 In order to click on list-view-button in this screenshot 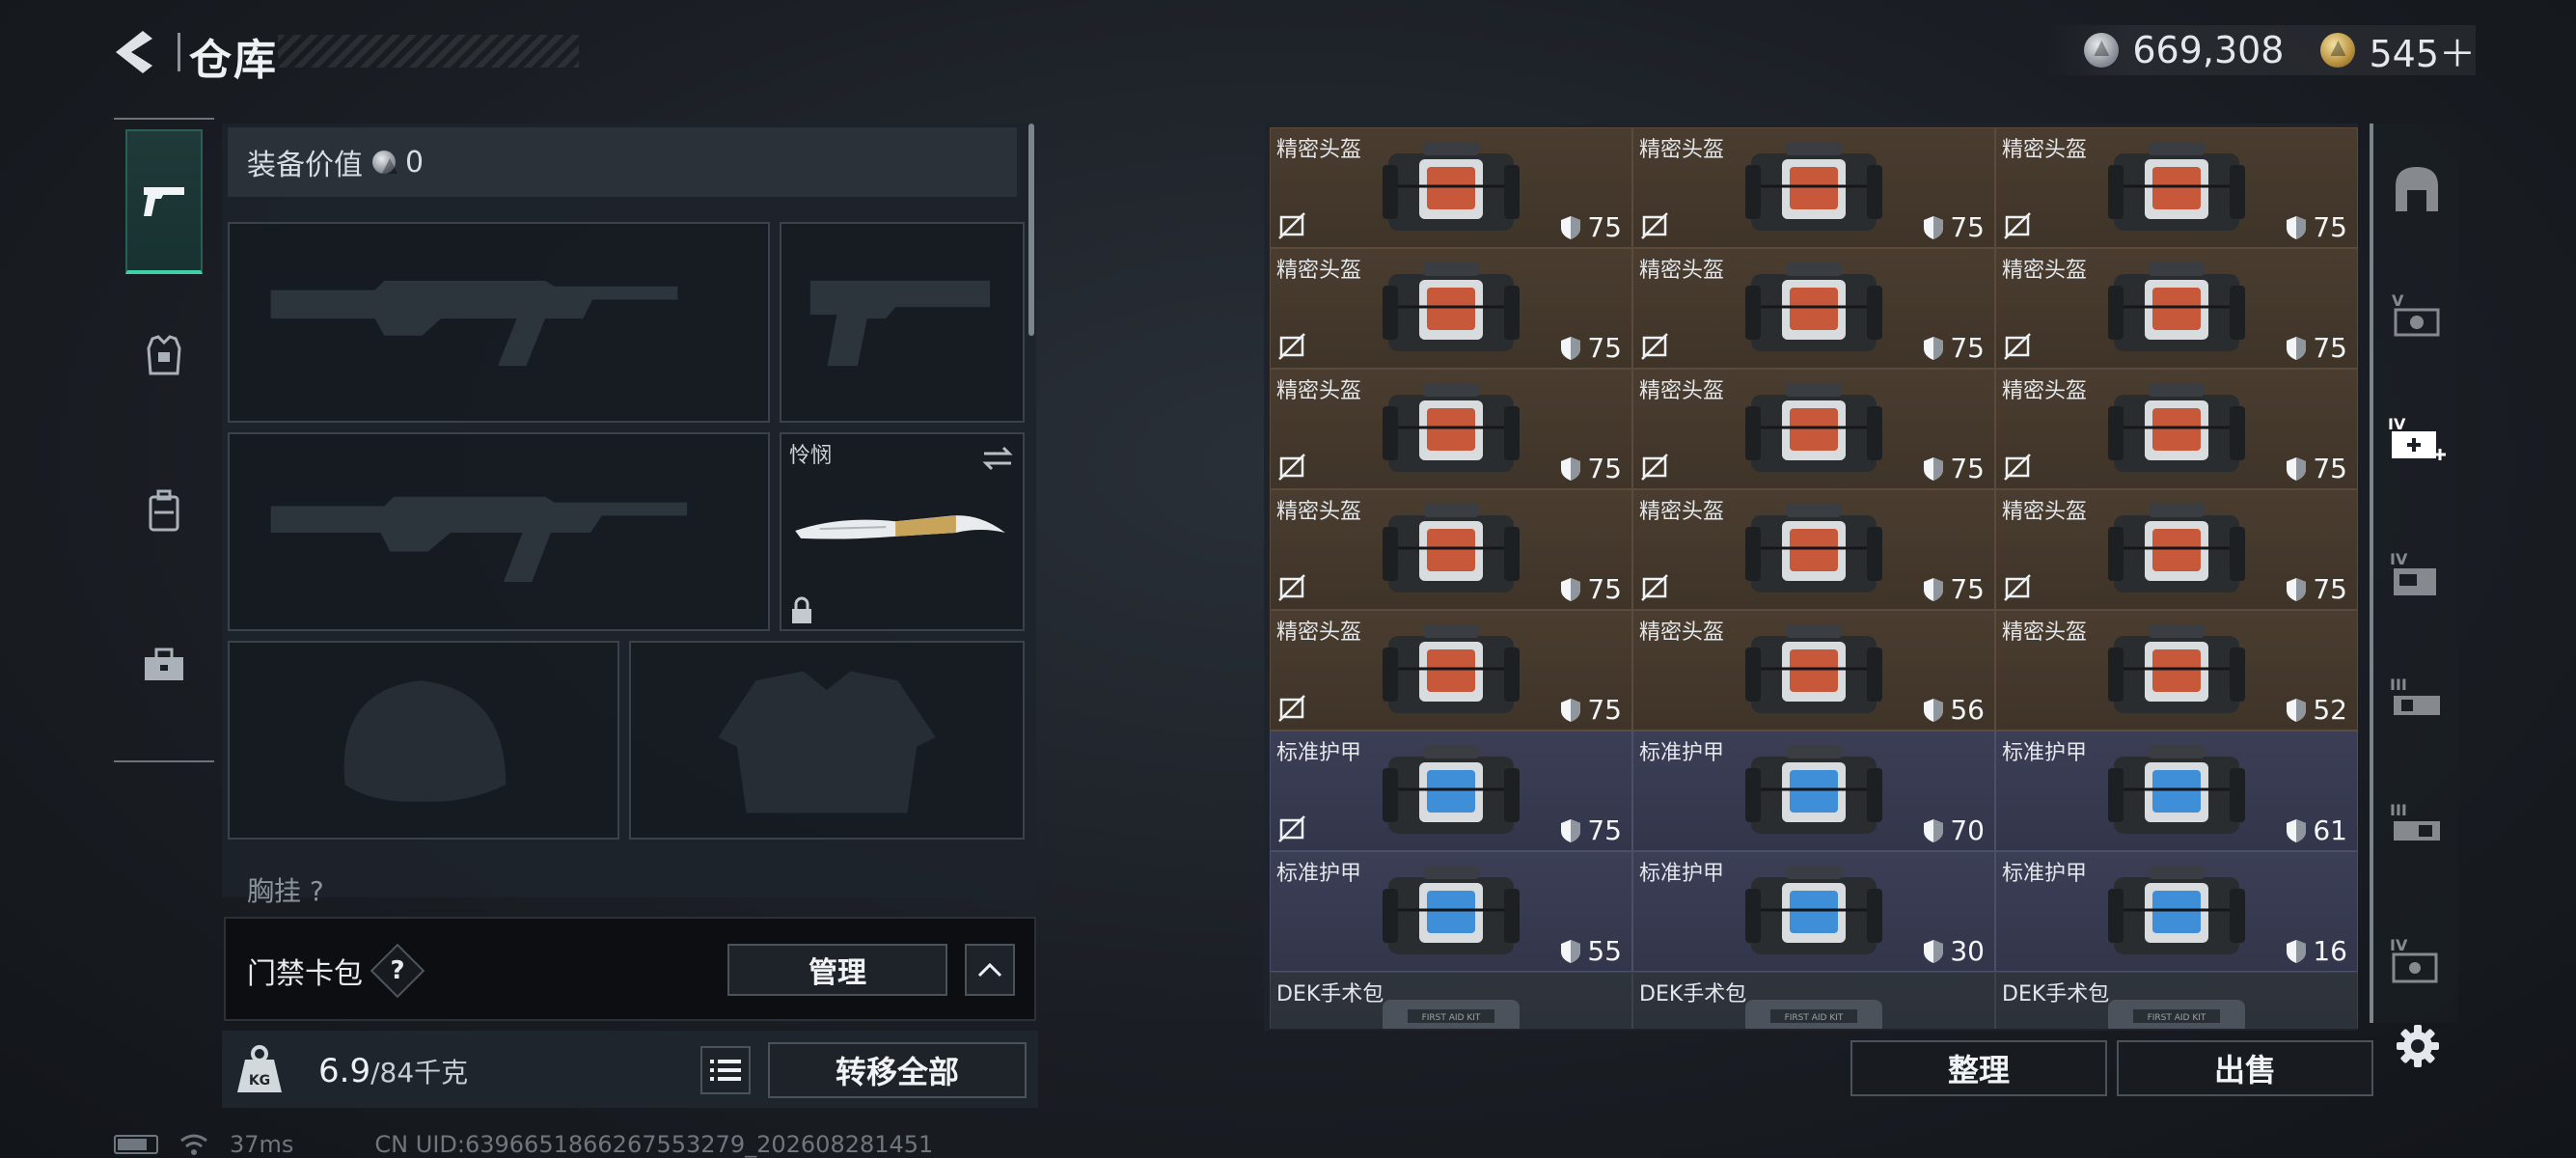, I will do `click(726, 1070)`.